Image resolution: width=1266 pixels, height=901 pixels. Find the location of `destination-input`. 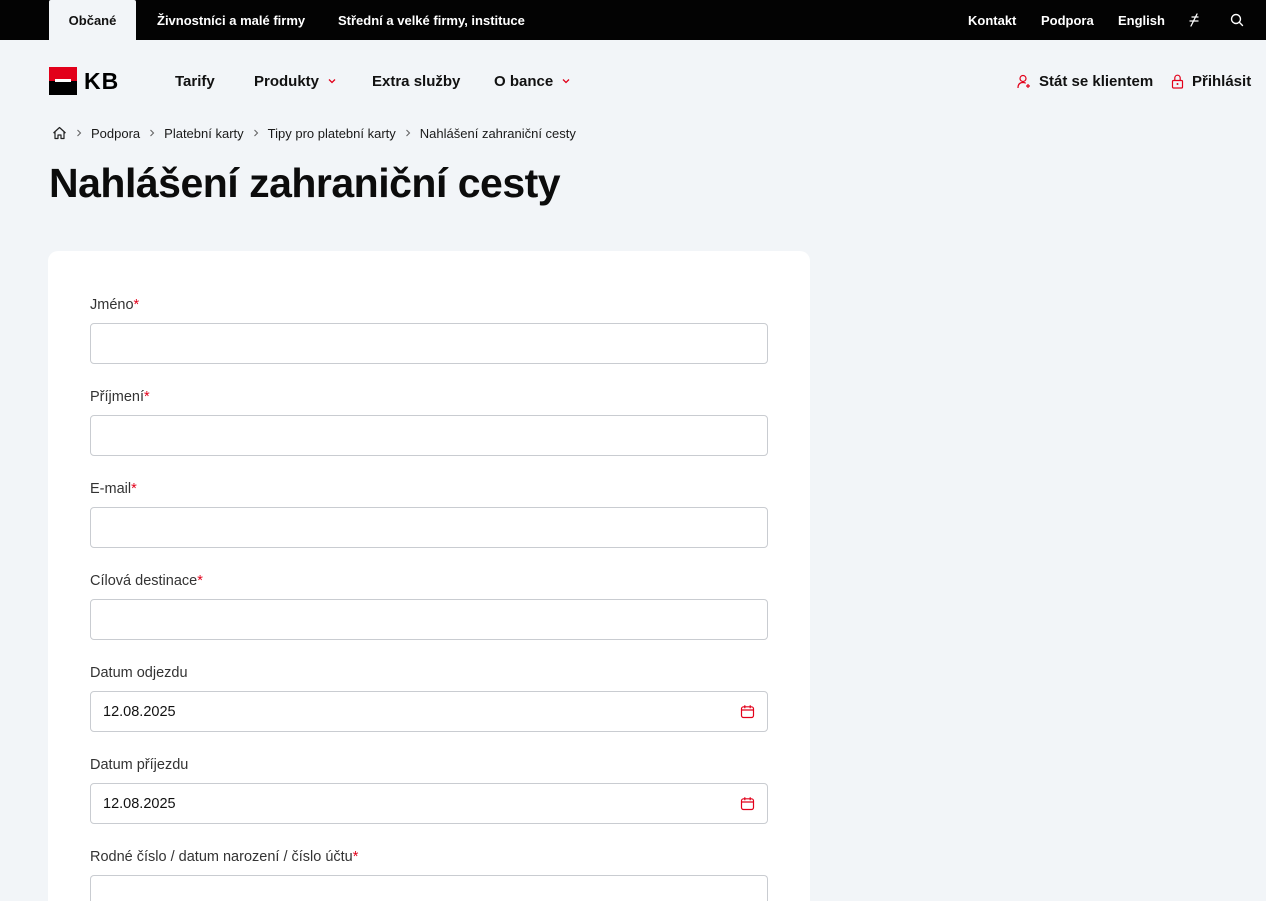

destination-input is located at coordinates (429, 619).